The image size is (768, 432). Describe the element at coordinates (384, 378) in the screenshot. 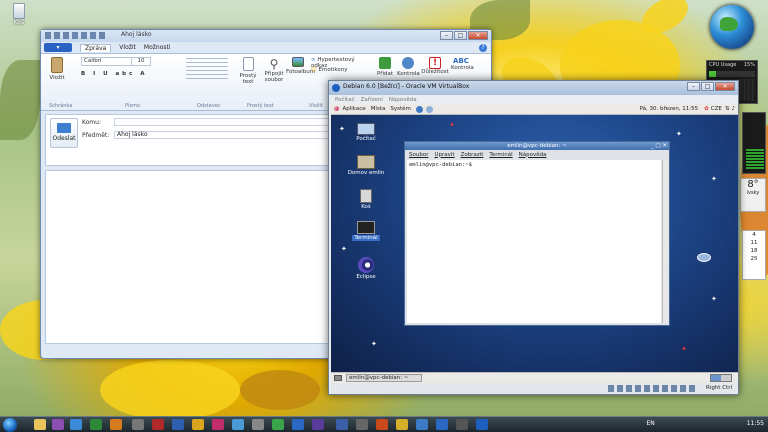

I see `taskbar-terminal-button: emlin@vpc-debian: ~` at that location.